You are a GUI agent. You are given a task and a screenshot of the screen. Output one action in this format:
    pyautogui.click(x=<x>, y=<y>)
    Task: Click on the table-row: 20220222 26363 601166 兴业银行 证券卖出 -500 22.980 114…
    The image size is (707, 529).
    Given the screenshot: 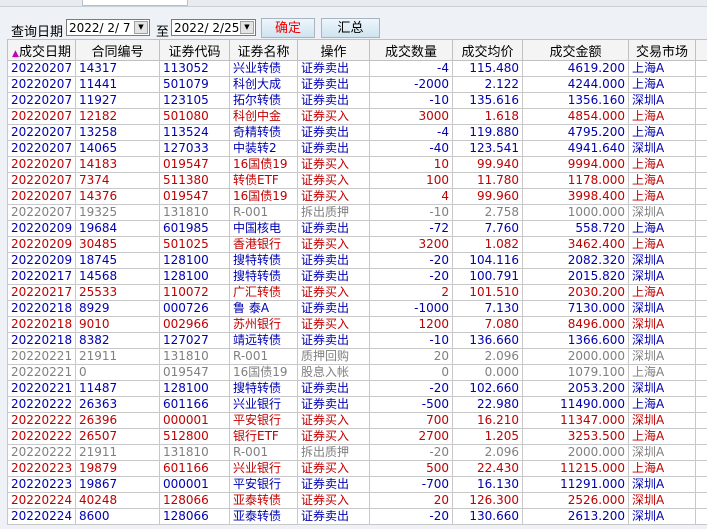 What is the action you would take?
    pyautogui.click(x=357, y=404)
    